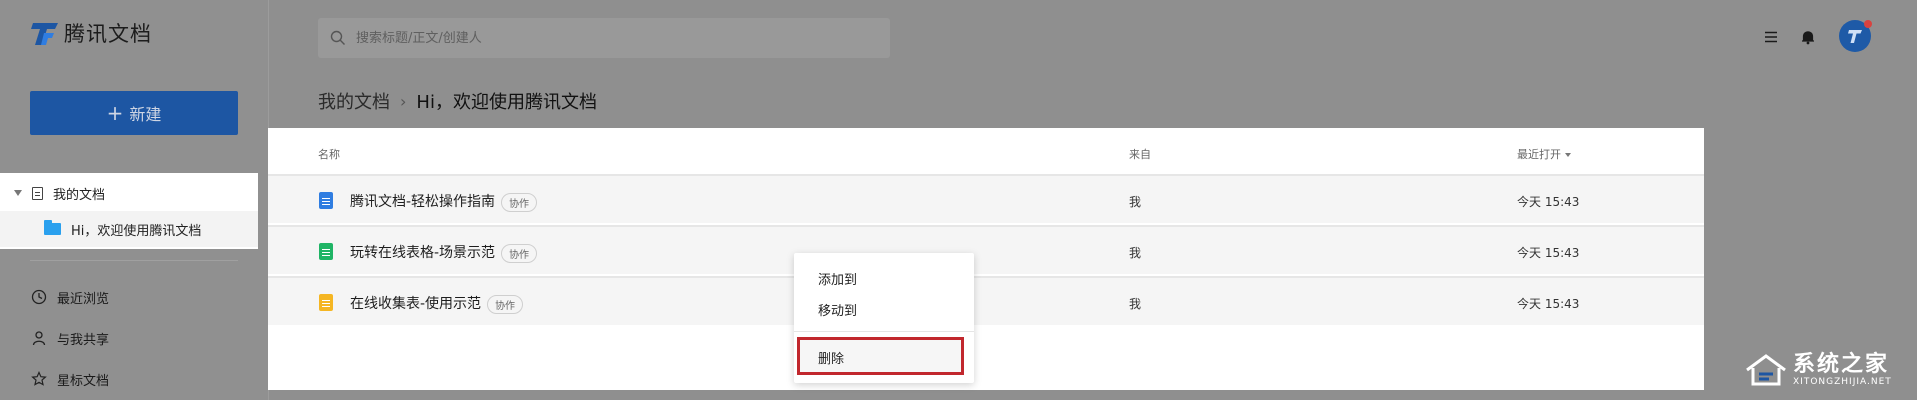  What do you see at coordinates (44, 34) in the screenshot?
I see `tencent-docs-logo-icon` at bounding box center [44, 34].